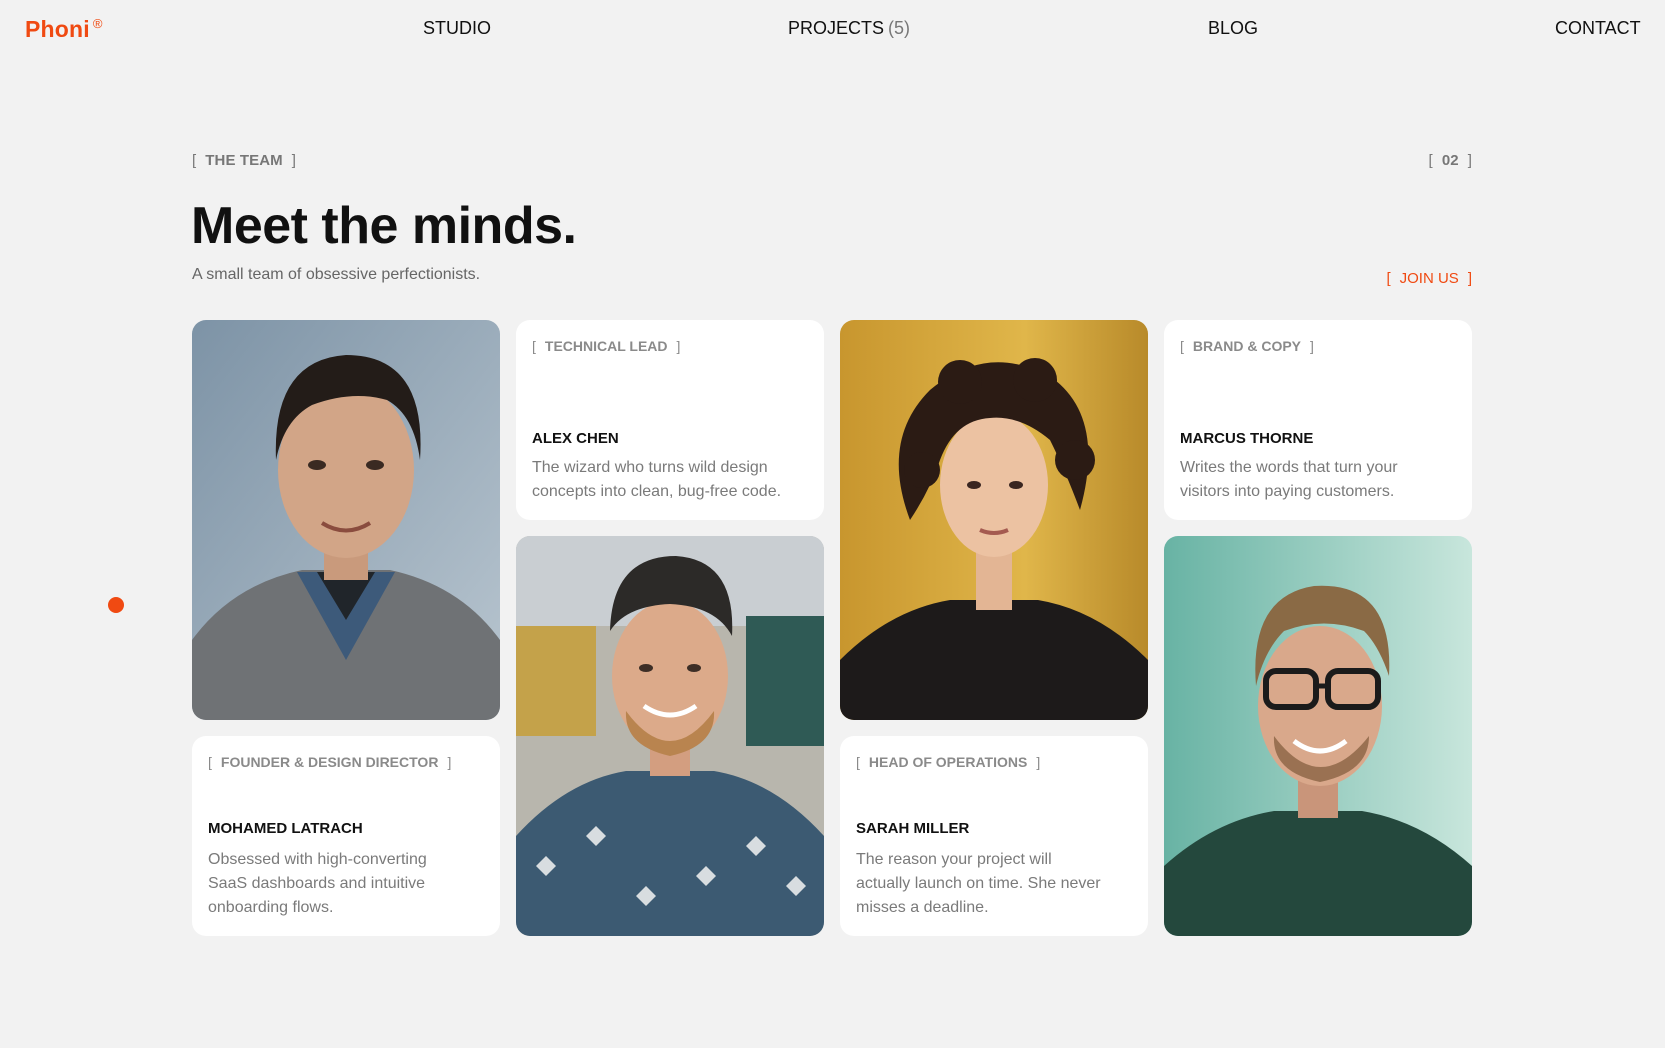  Describe the element at coordinates (575, 438) in the screenshot. I see `team-name: ALEX CHEN` at that location.